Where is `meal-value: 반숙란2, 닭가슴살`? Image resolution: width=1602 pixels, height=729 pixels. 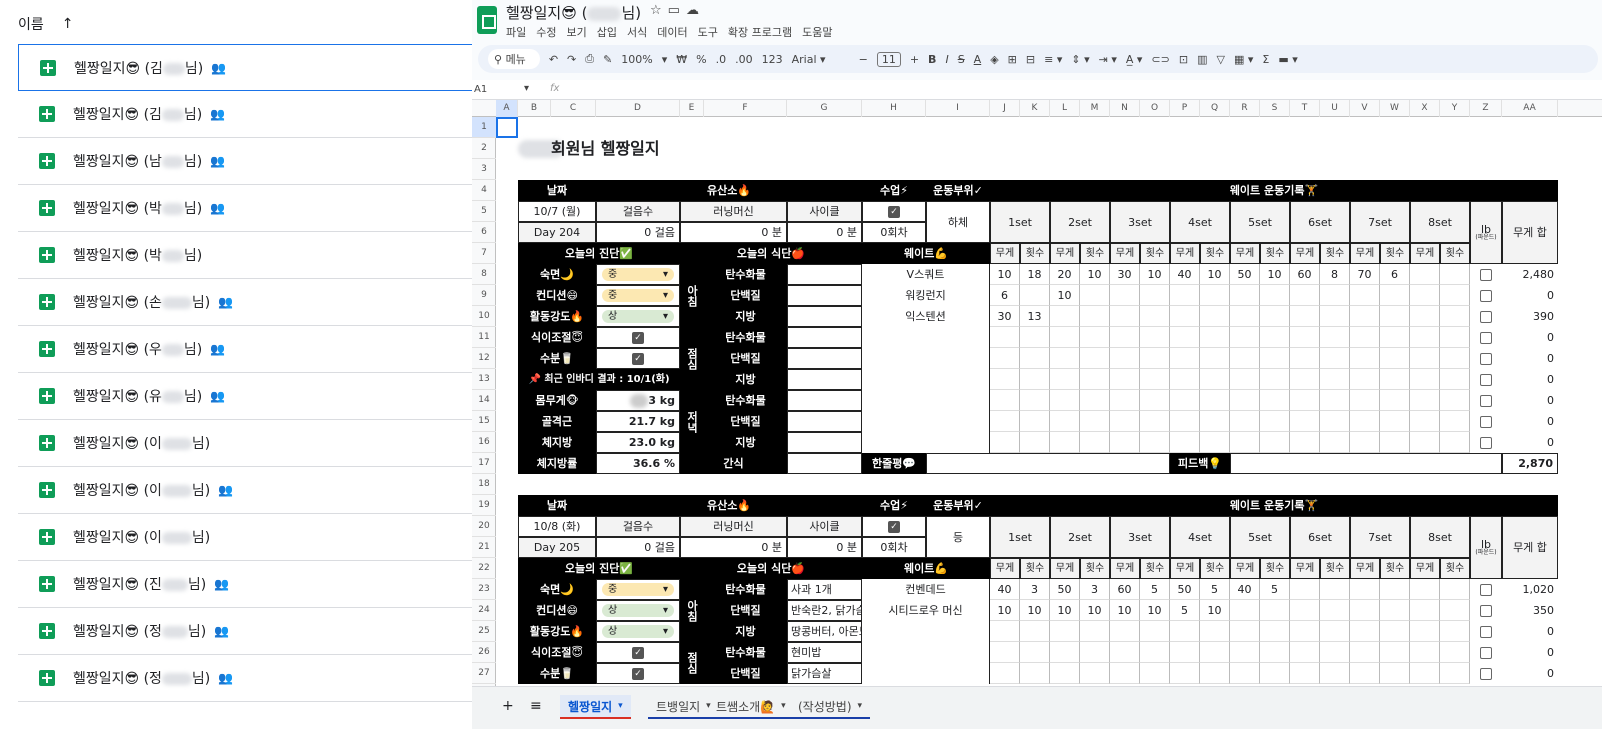 meal-value: 반숙란2, 닭가슴살 is located at coordinates (824, 610).